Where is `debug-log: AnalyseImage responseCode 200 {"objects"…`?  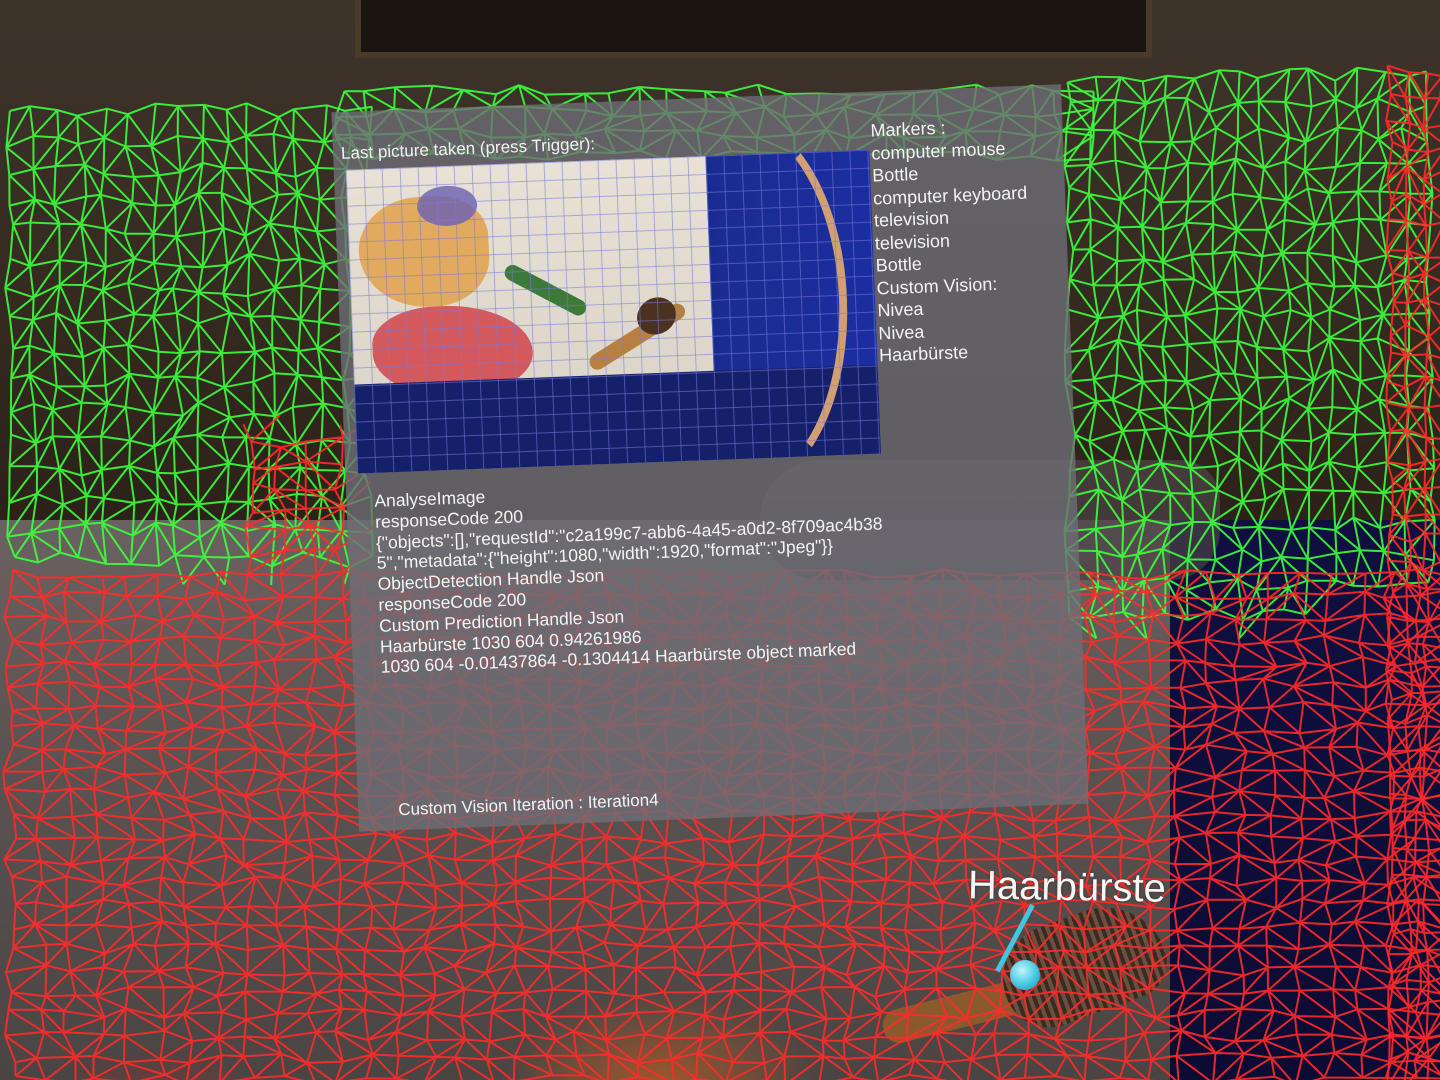 debug-log: AnalyseImage responseCode 200 {"objects"… is located at coordinates (633, 574).